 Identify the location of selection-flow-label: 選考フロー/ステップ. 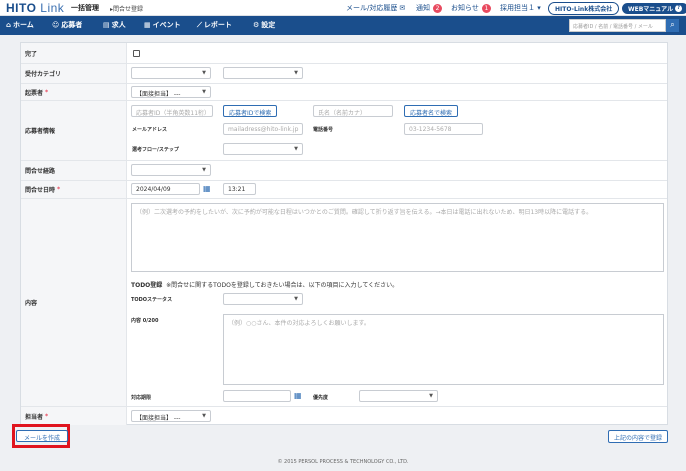
(155, 150).